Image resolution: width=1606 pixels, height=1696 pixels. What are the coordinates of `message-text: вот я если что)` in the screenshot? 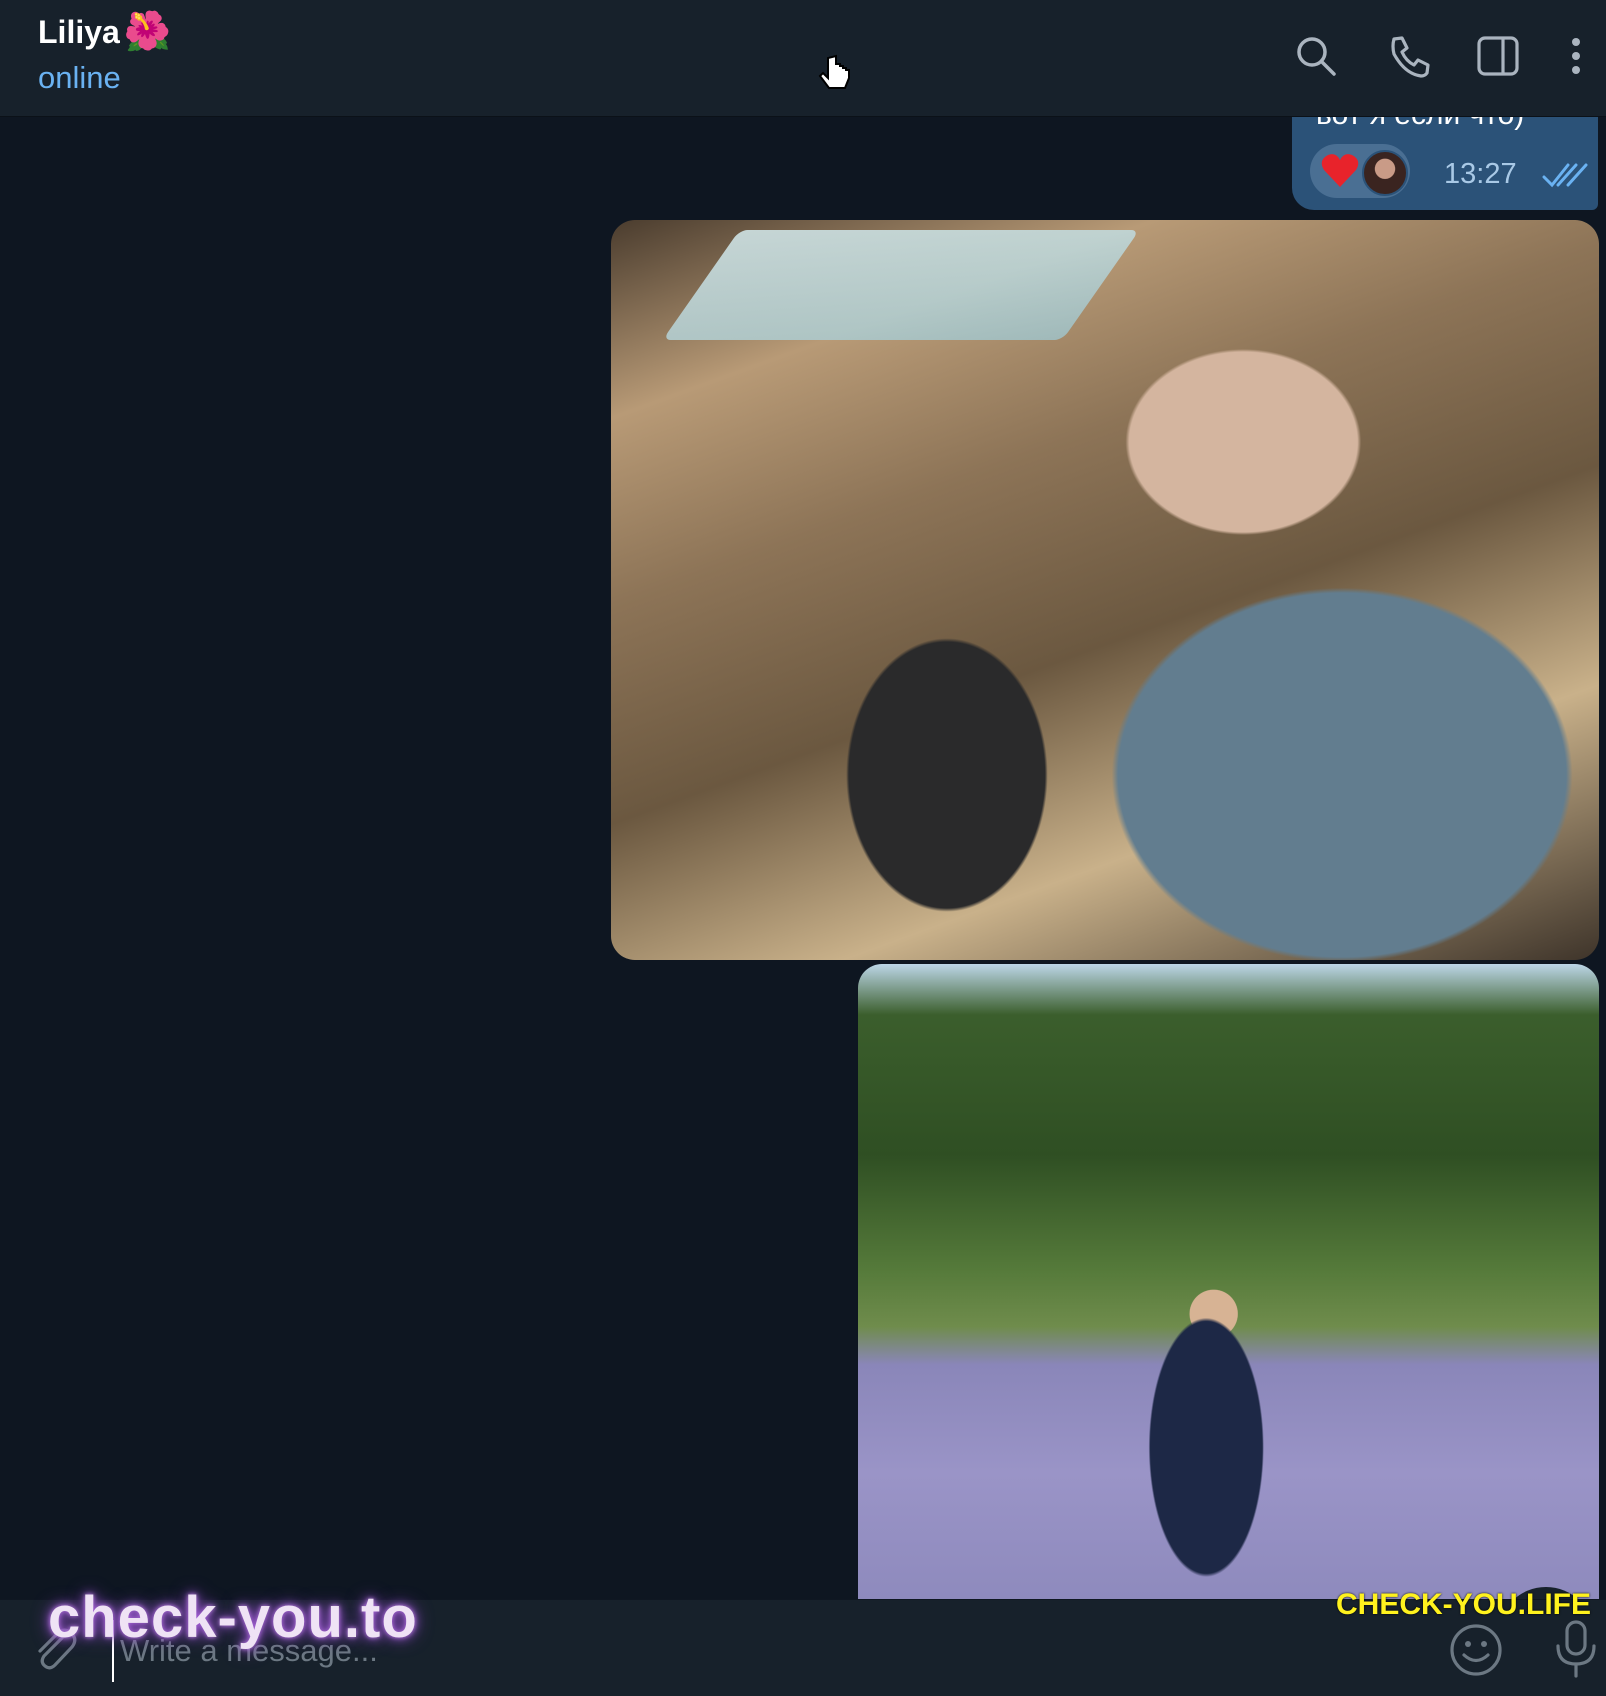 It's located at (1420, 125).